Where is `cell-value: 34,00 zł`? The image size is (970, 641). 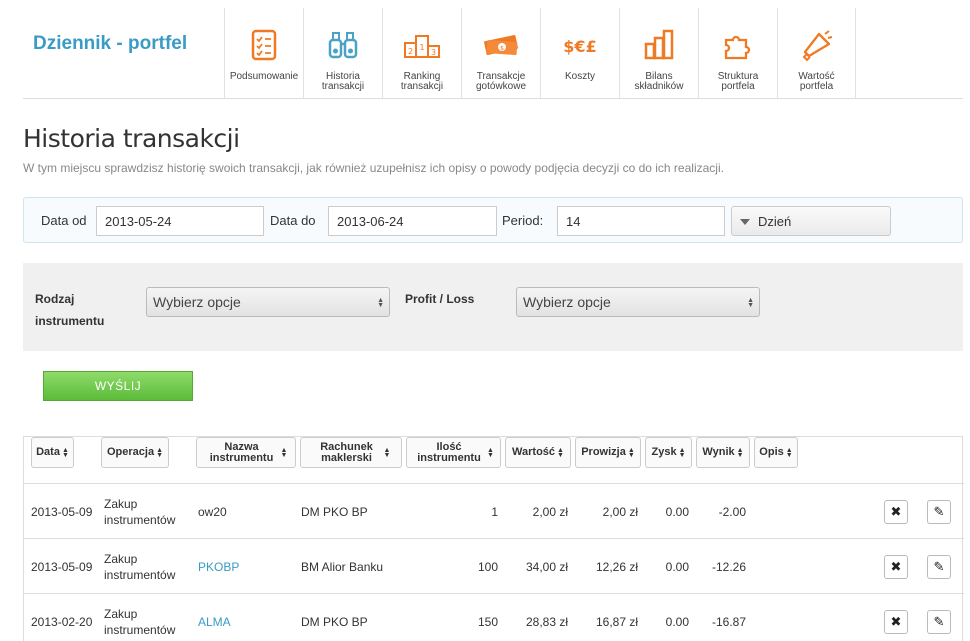
cell-value: 34,00 zł is located at coordinates (546, 566).